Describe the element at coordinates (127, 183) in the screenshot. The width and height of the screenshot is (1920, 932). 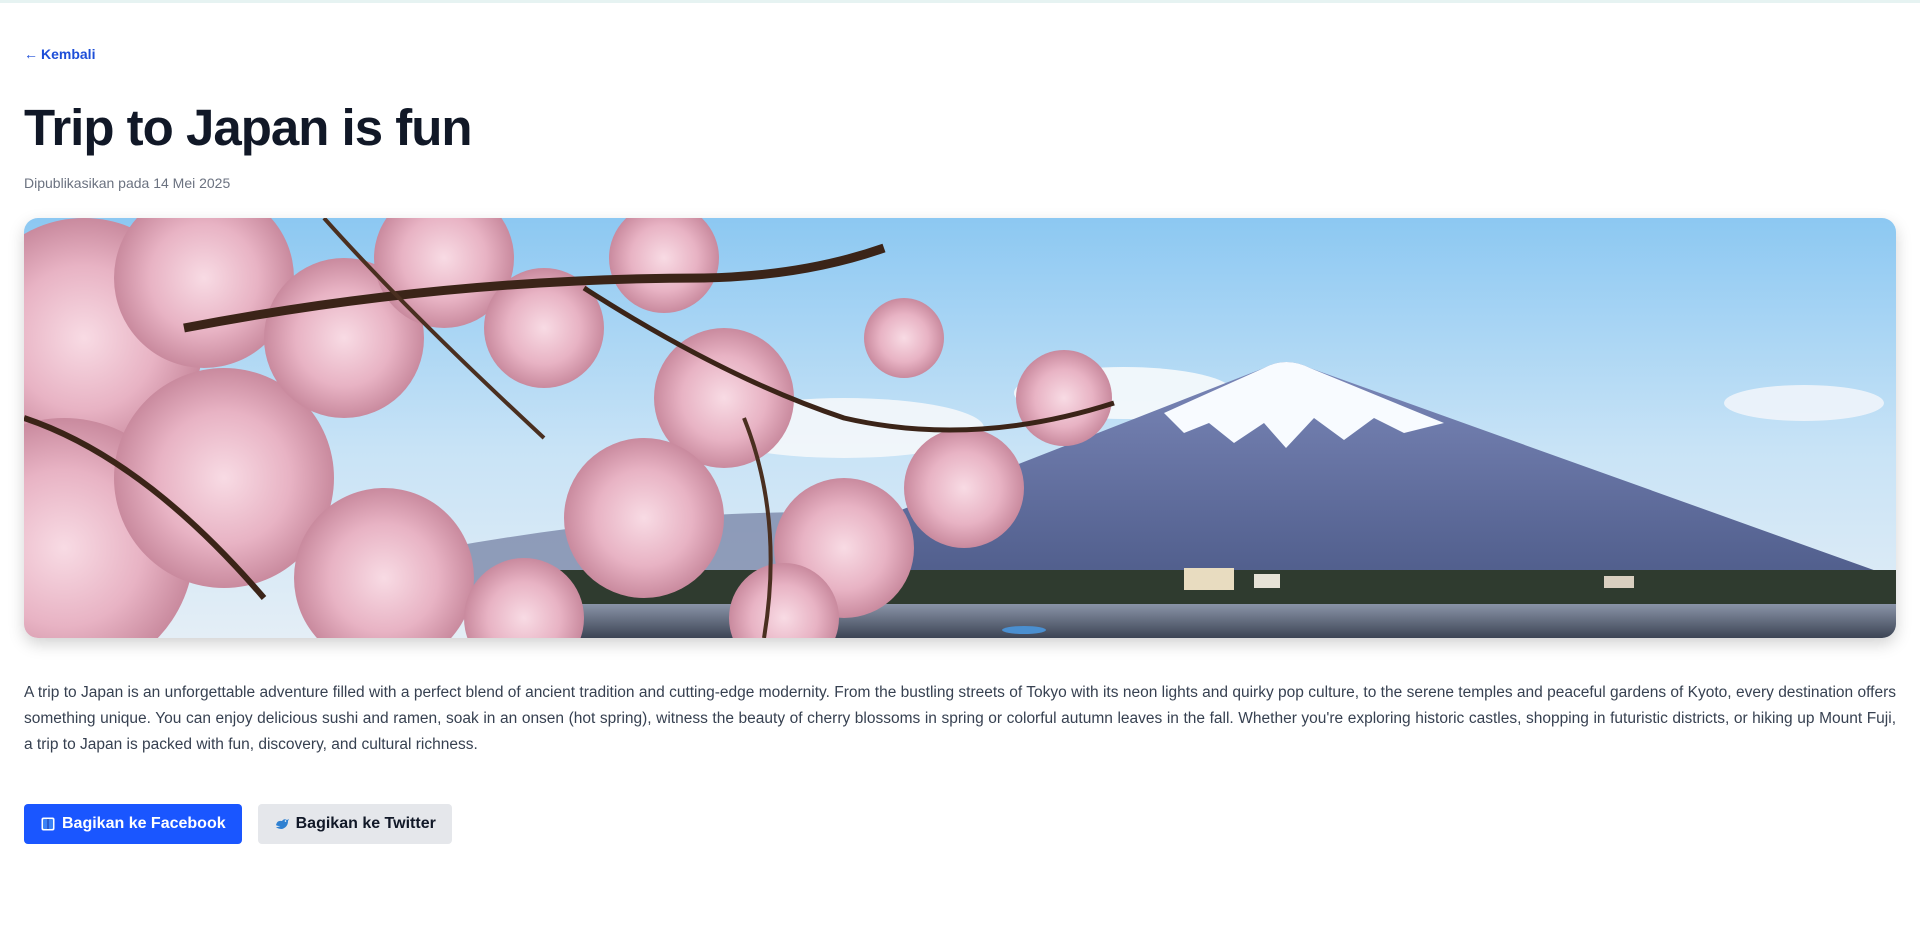
I see `publish-date: Dipublikasikan pada 14 Mei 2025` at that location.